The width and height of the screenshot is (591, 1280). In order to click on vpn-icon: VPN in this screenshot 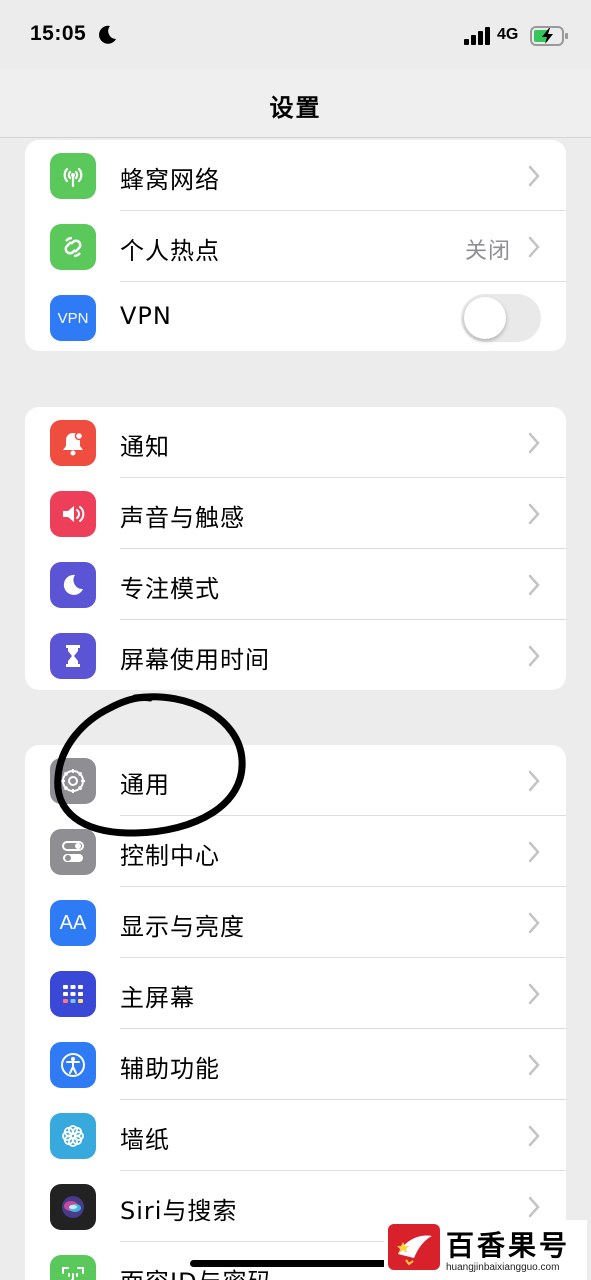, I will do `click(73, 318)`.